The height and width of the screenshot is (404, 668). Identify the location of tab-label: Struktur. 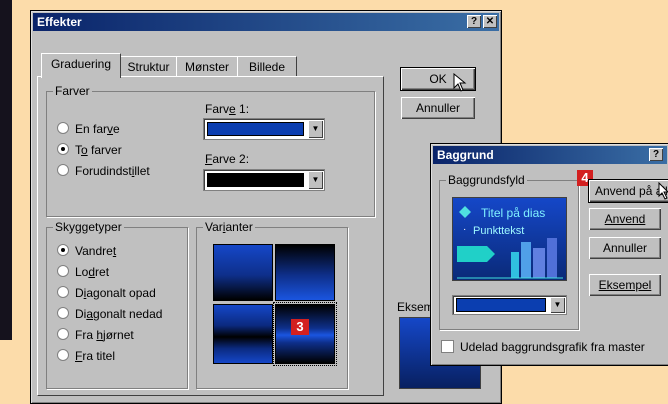
(148, 67).